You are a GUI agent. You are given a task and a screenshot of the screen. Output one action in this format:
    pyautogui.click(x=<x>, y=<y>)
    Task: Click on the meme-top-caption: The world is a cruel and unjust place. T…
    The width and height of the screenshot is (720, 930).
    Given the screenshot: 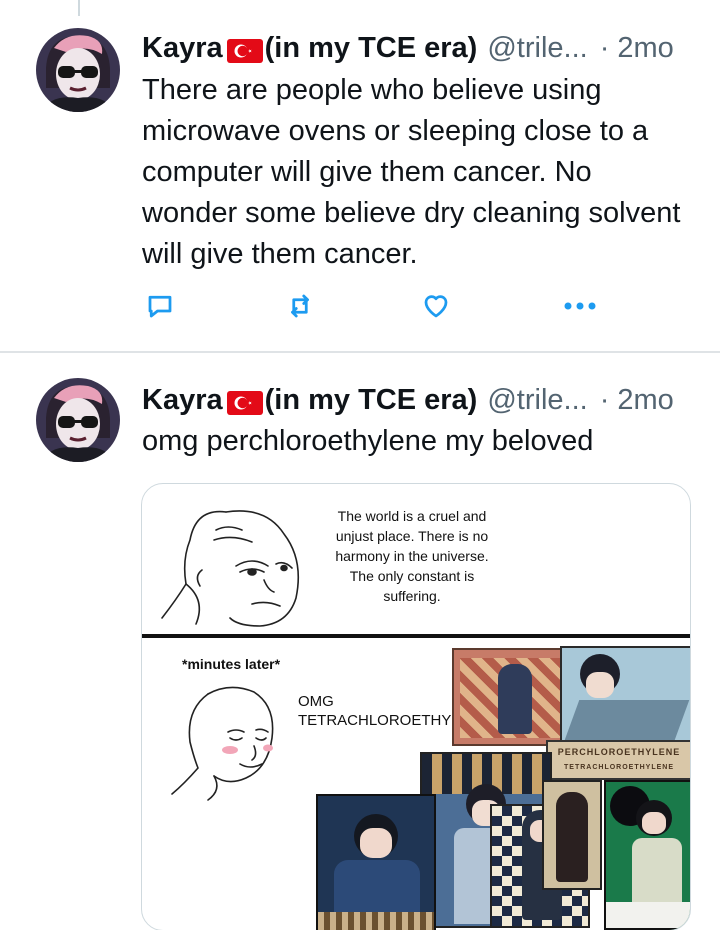 What is the action you would take?
    pyautogui.click(x=412, y=556)
    